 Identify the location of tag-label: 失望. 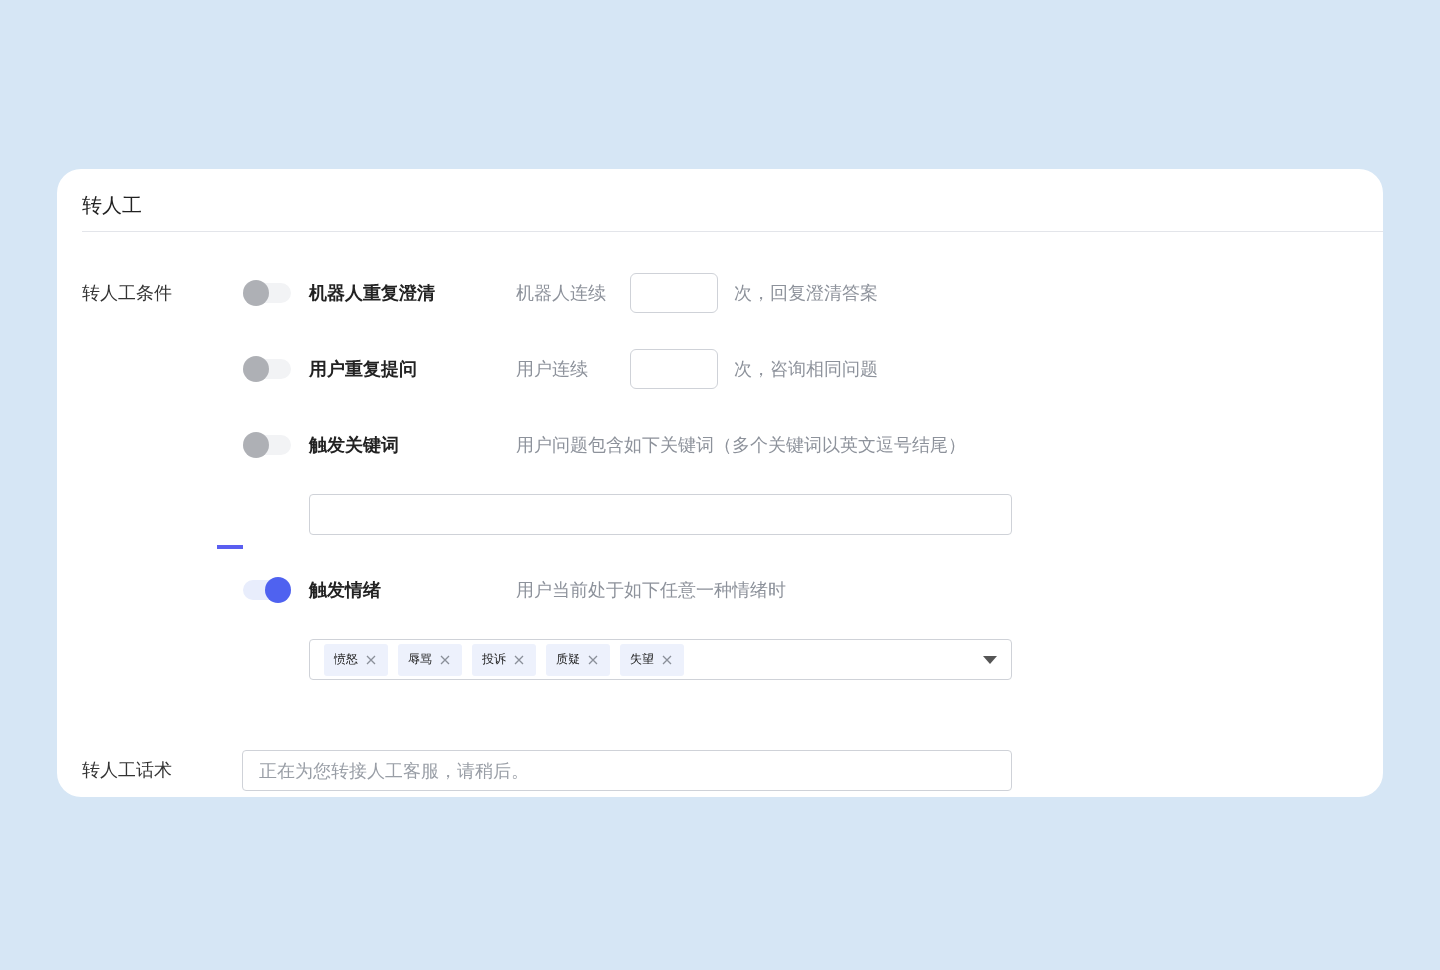
(642, 659).